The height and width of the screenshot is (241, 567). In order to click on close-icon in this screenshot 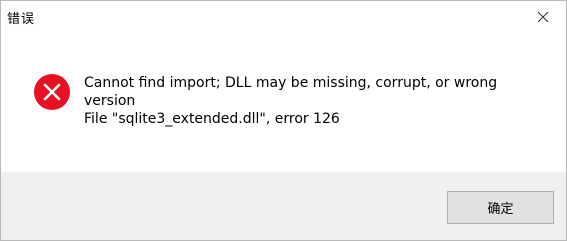, I will do `click(543, 17)`.